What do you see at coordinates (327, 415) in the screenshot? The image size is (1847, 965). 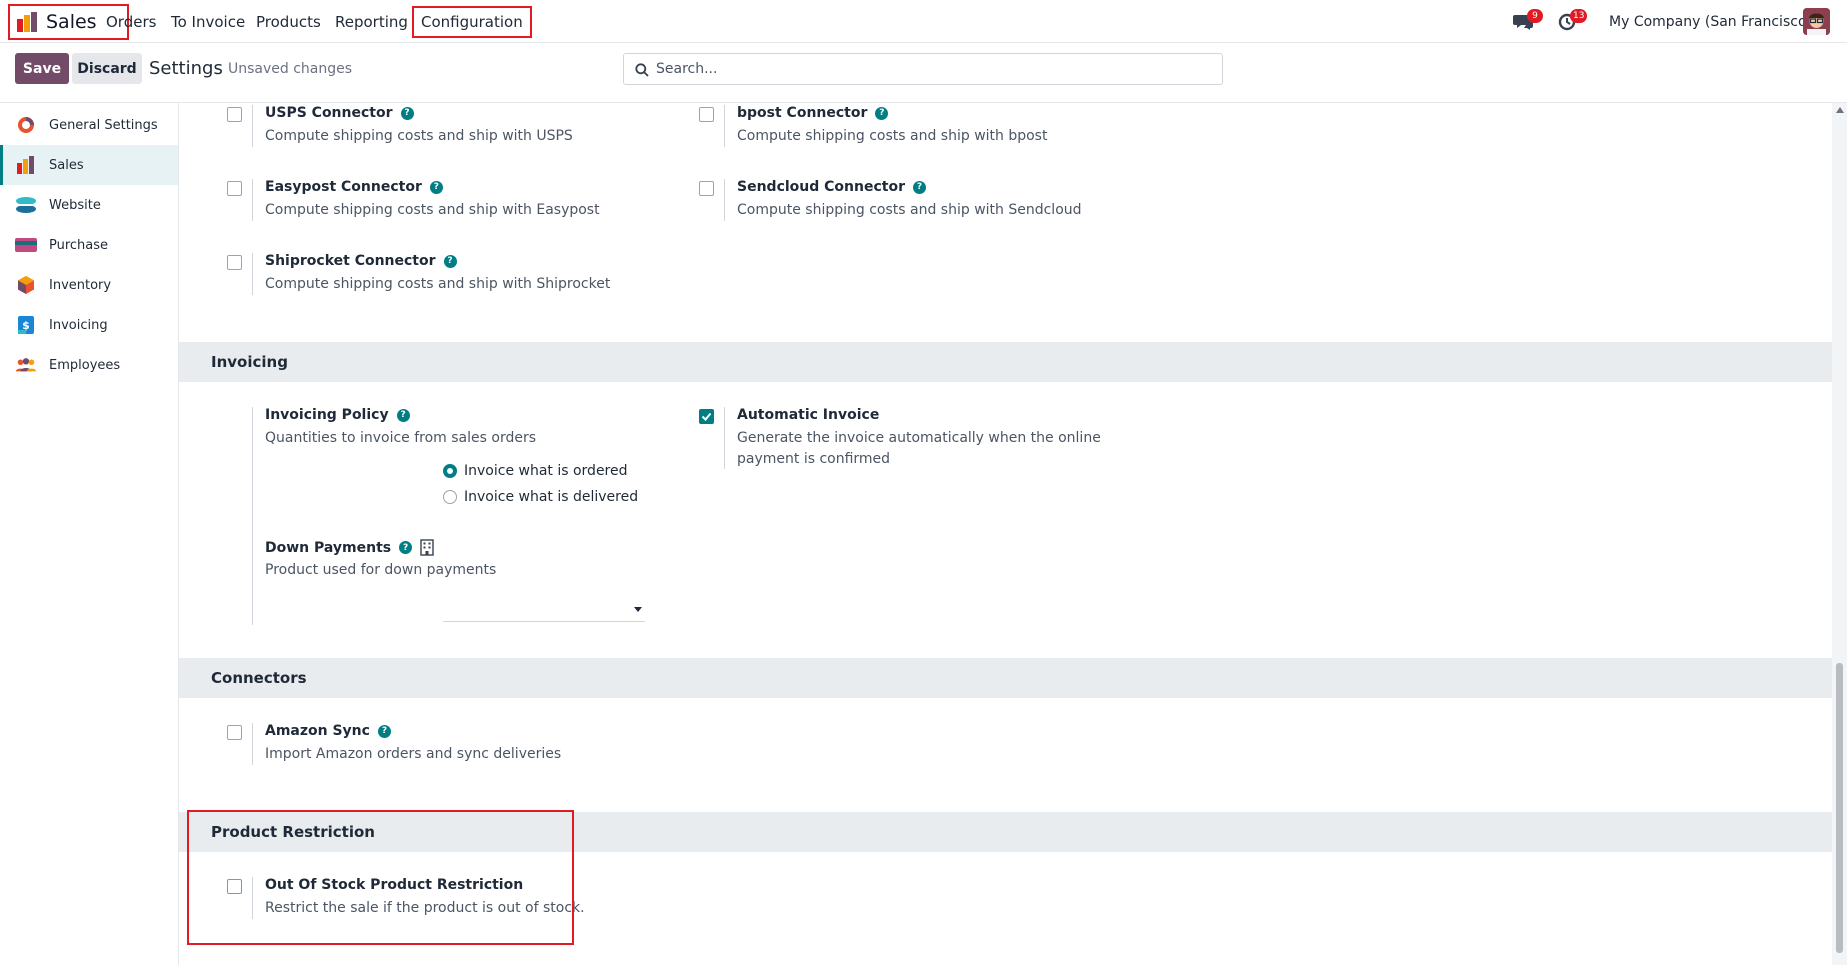 I see `setting-title-text: Invoicing Policy` at bounding box center [327, 415].